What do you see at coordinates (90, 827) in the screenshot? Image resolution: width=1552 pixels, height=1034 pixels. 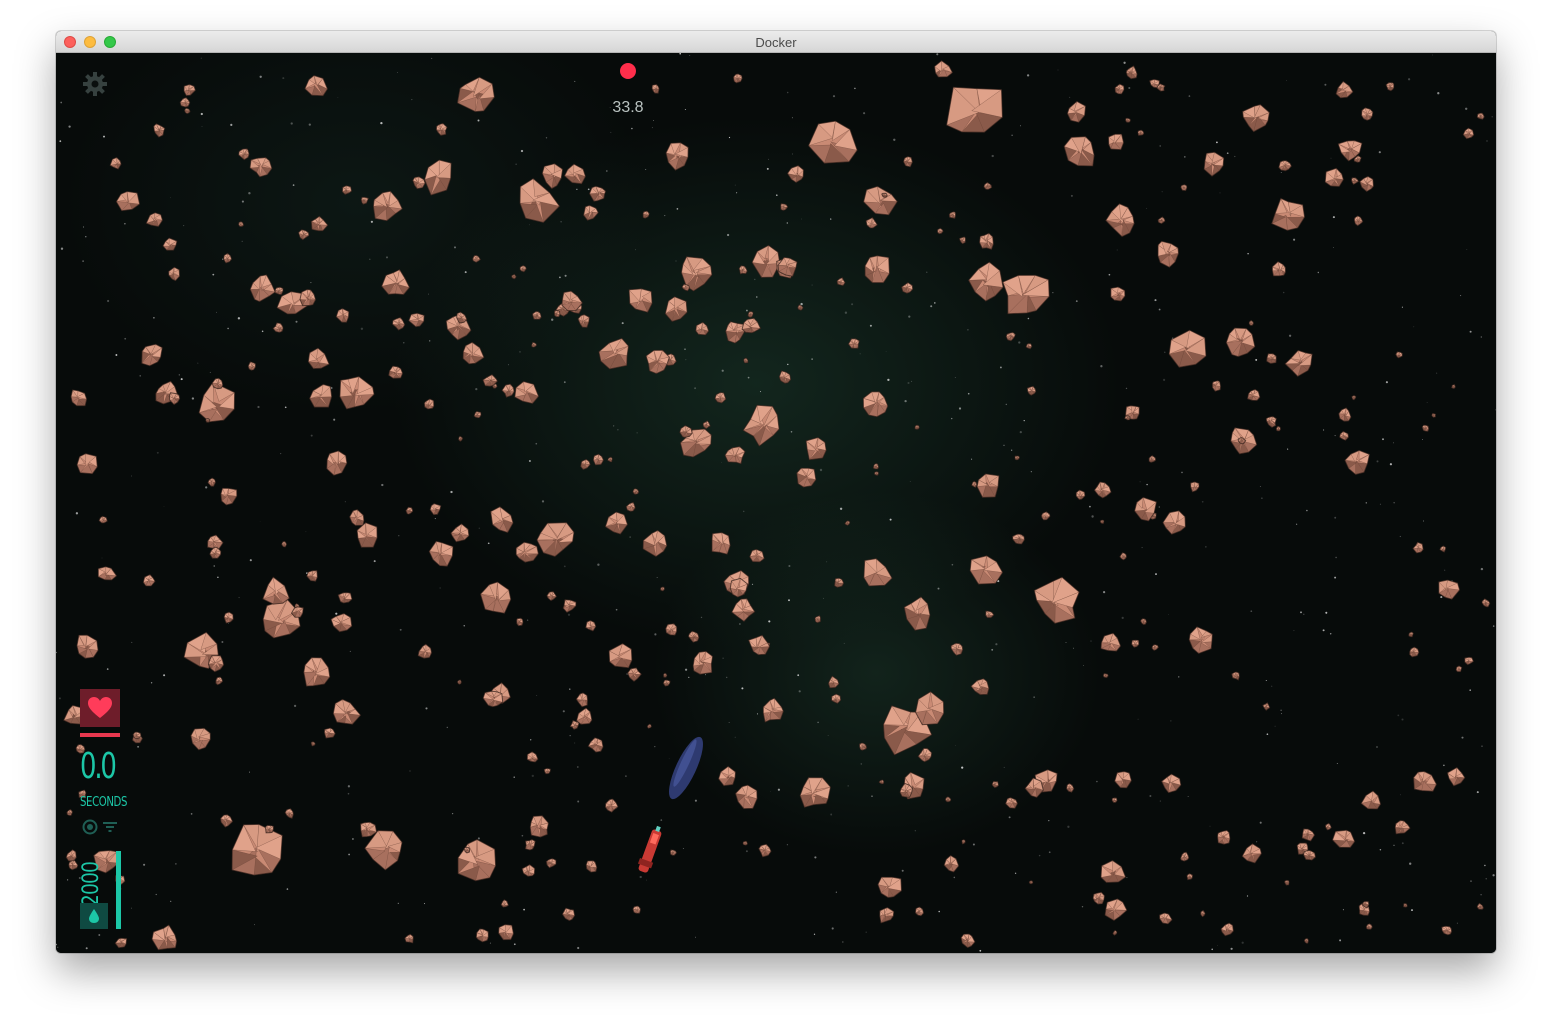 I see `target-icon` at bounding box center [90, 827].